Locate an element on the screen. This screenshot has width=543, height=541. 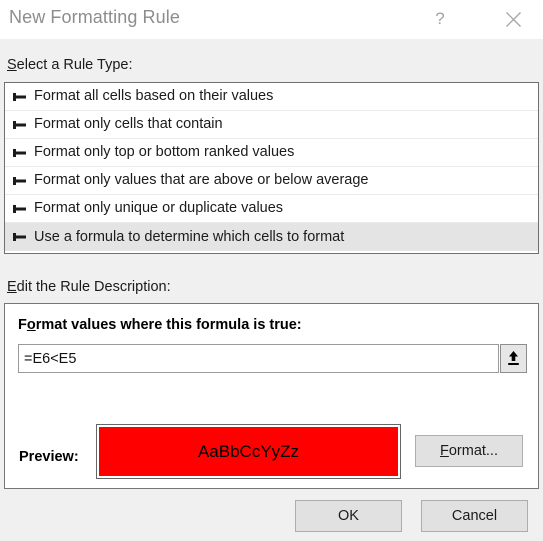
preview-sample-text: AaBbCcYyZz is located at coordinates (248, 451).